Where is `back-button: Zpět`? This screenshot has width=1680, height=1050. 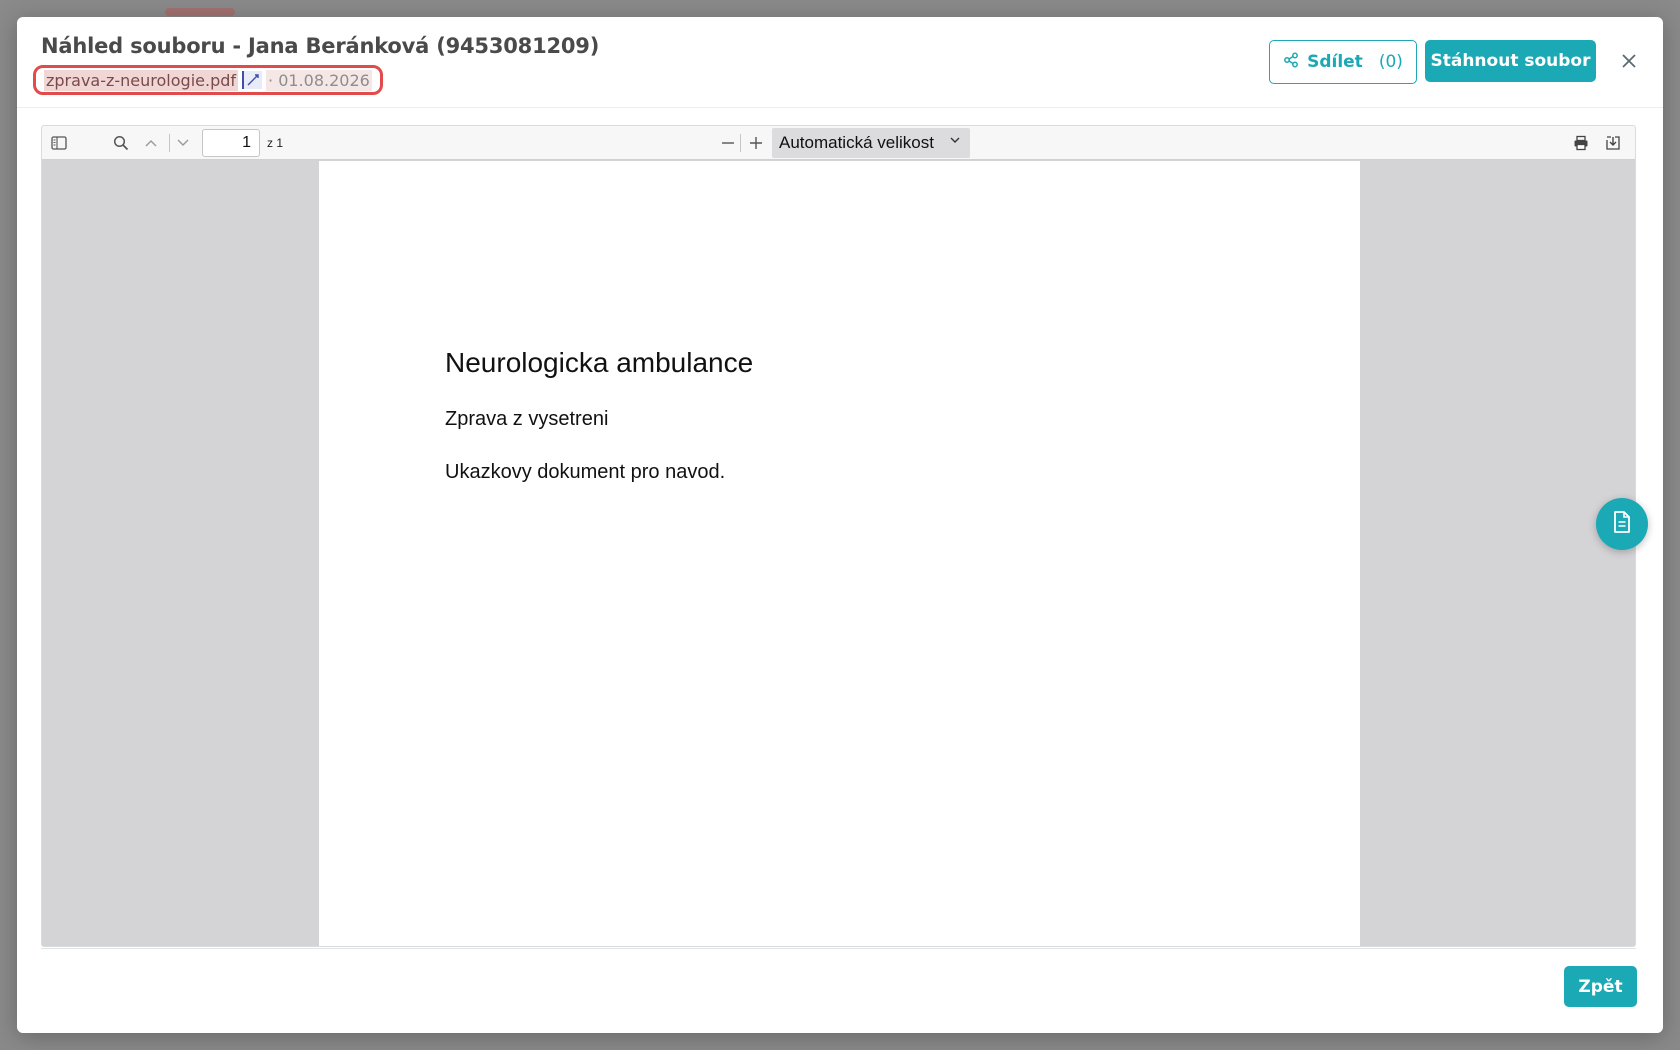
back-button: Zpět is located at coordinates (1600, 986).